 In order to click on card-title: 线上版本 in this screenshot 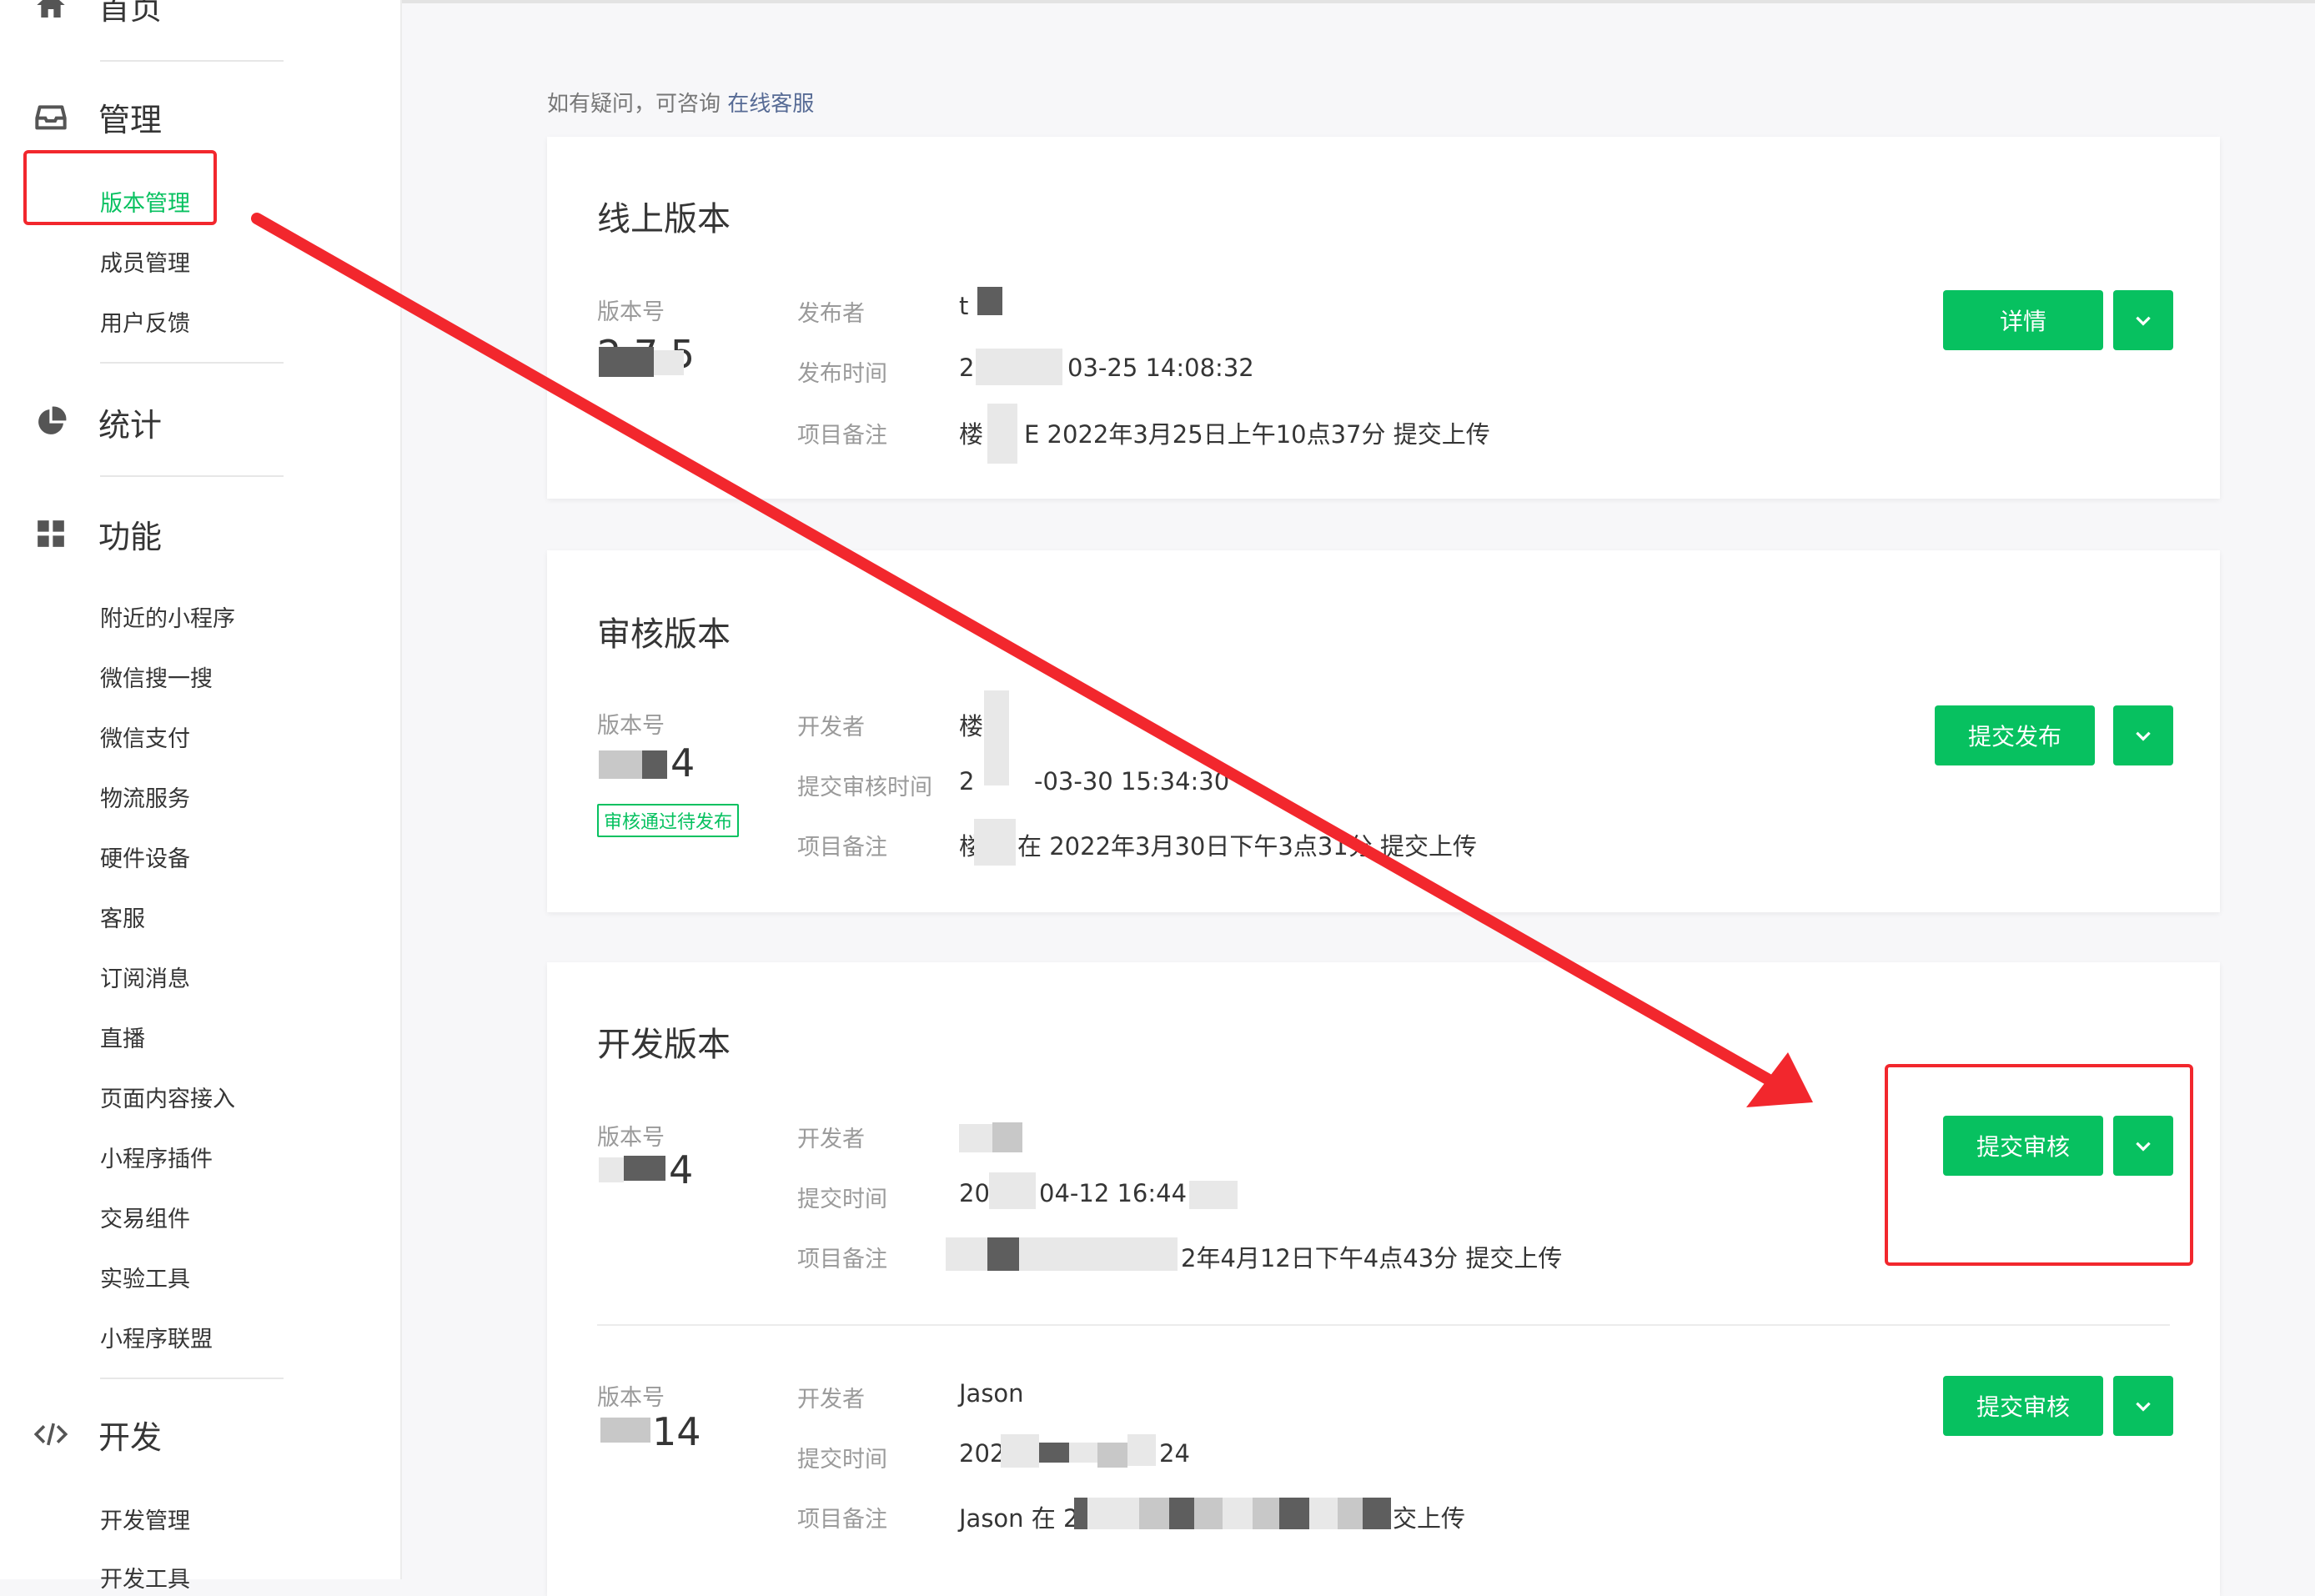, I will do `click(664, 219)`.